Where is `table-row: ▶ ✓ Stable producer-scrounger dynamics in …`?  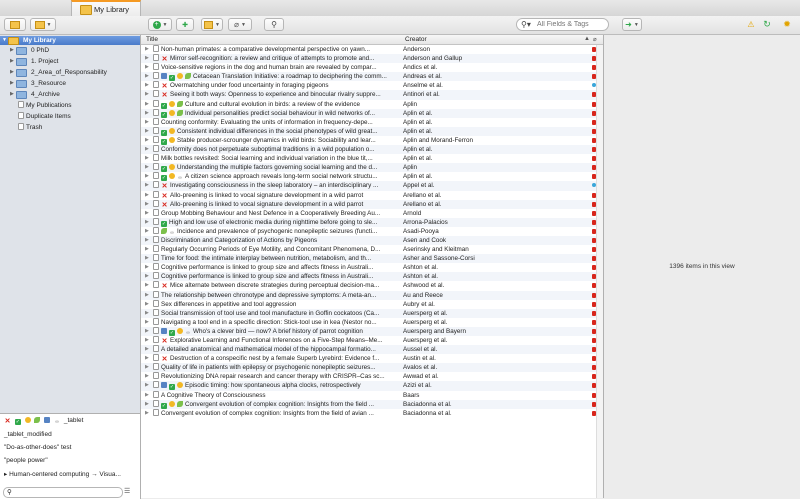
table-row: ▶ ✓ Stable producer-scrounger dynamics in … is located at coordinates (372, 140).